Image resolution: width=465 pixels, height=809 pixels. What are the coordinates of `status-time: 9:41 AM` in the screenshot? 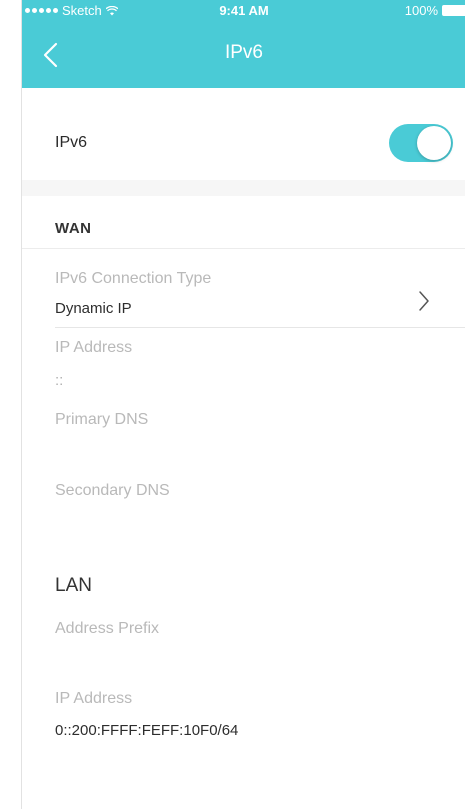 It's located at (244, 10).